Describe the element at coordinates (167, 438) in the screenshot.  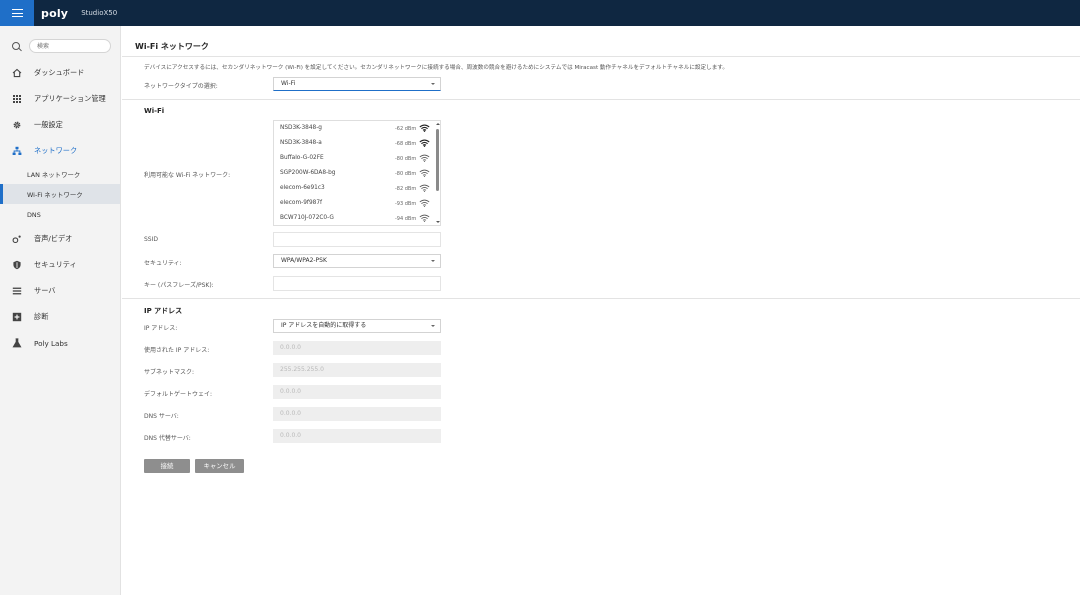
I see `dns-alt-server-label: DNS 代替サーバ:` at that location.